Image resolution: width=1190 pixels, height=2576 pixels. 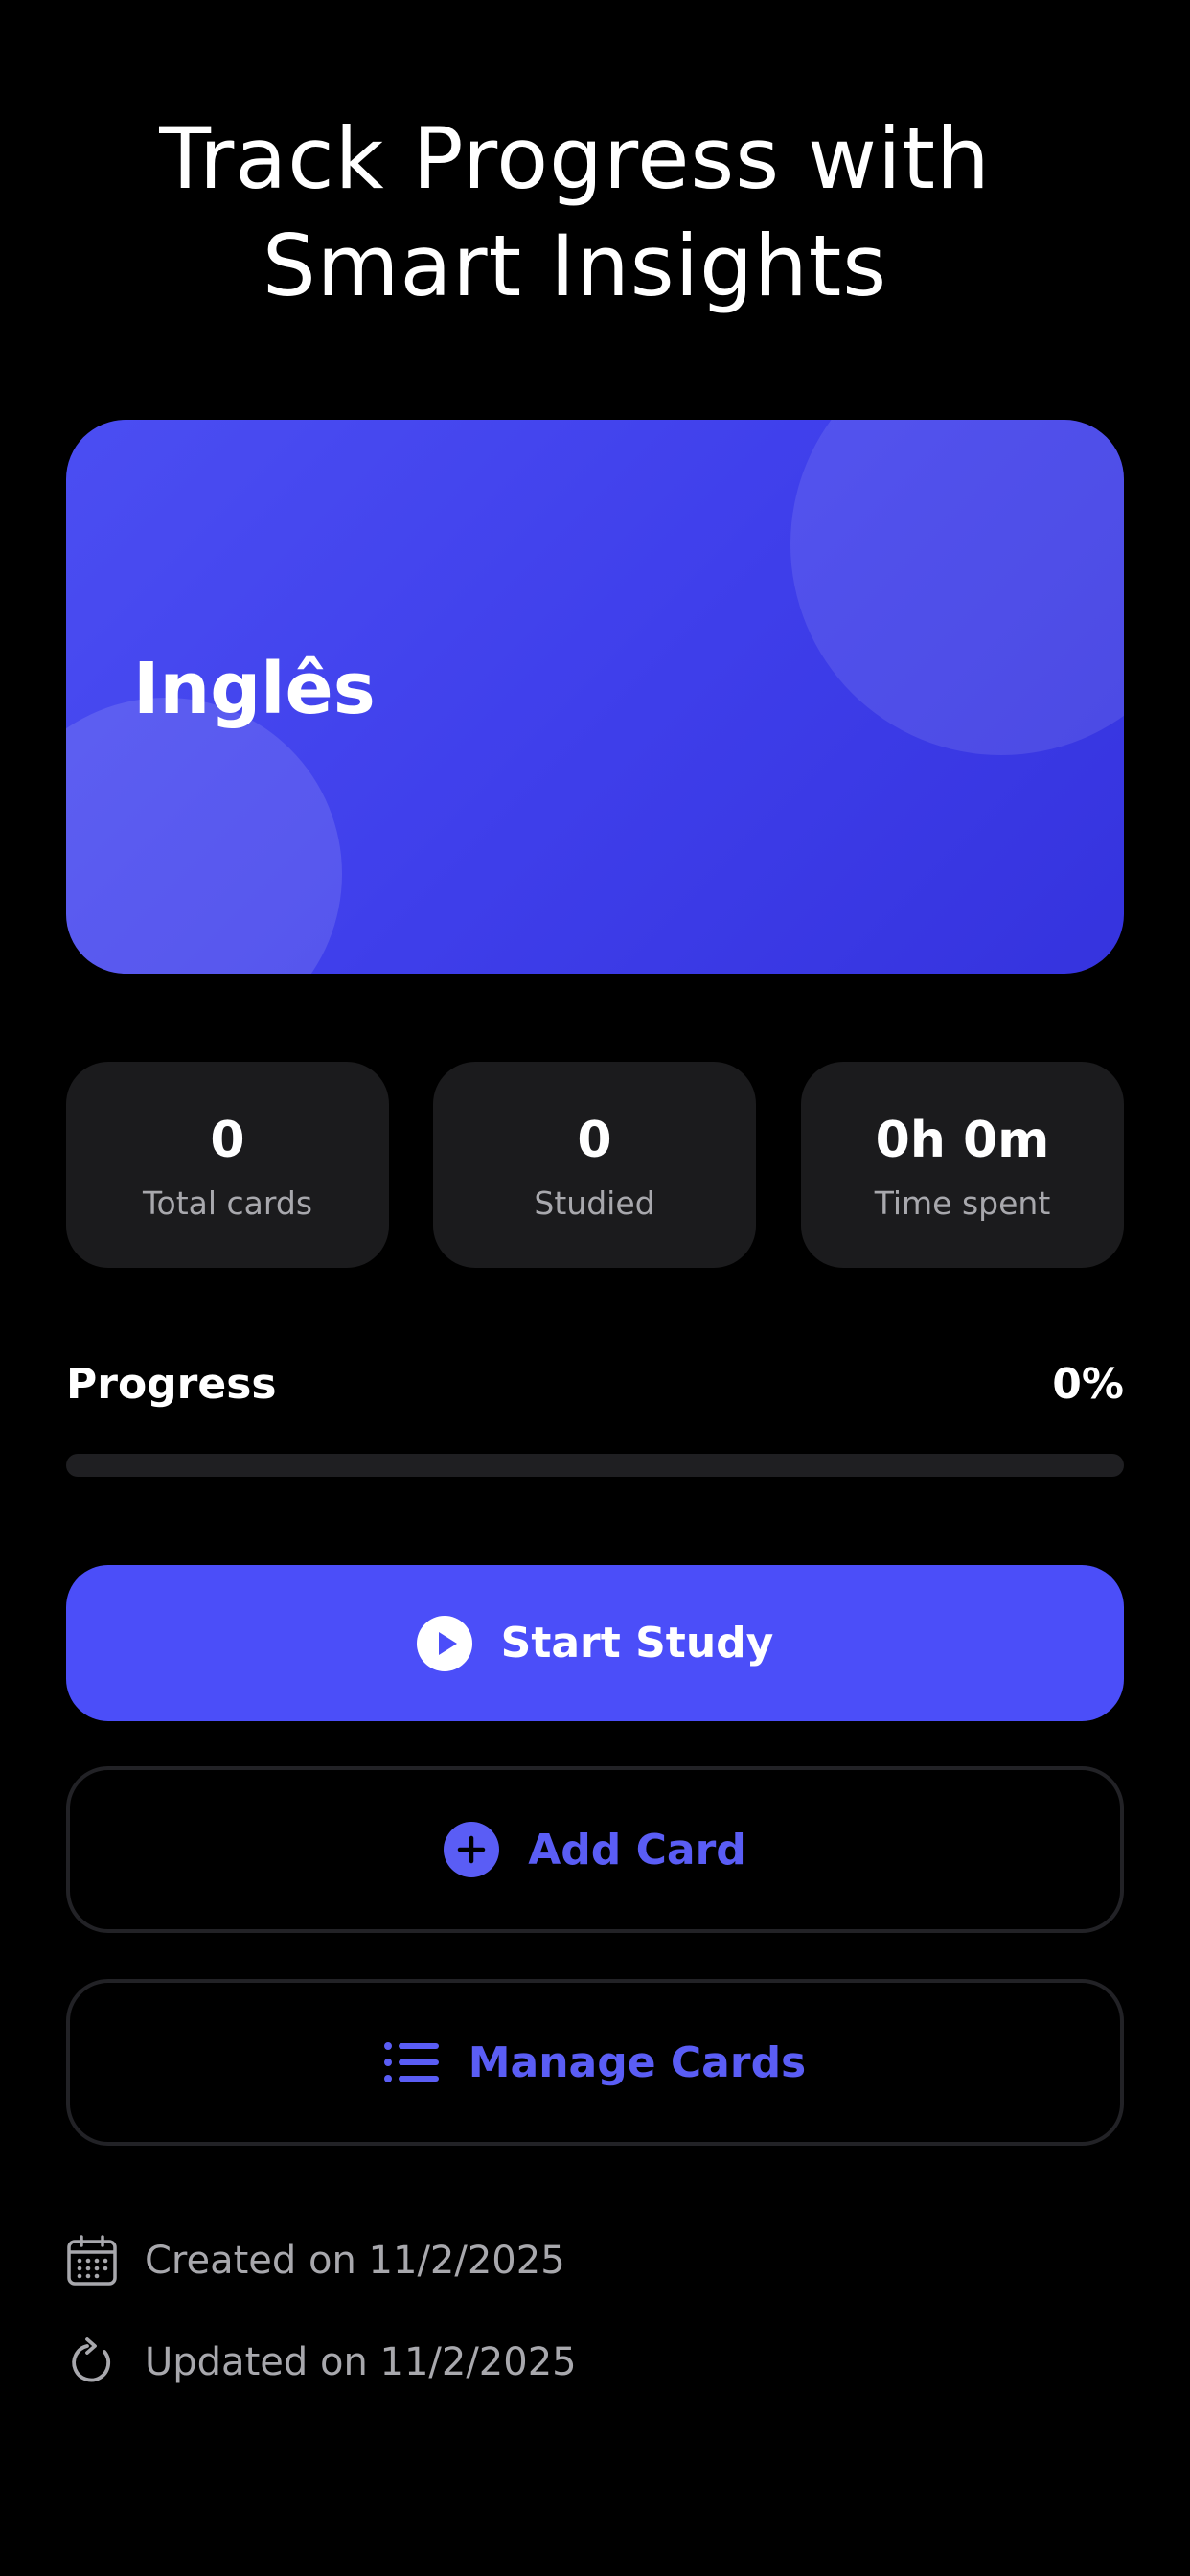 I want to click on list-icon, so click(x=412, y=2062).